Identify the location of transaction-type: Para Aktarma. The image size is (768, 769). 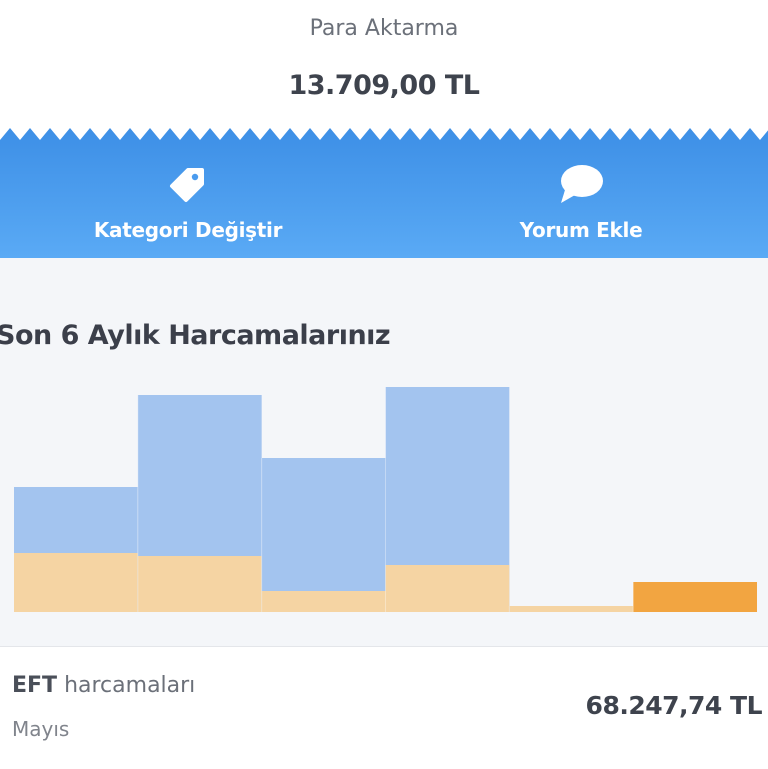
(384, 28).